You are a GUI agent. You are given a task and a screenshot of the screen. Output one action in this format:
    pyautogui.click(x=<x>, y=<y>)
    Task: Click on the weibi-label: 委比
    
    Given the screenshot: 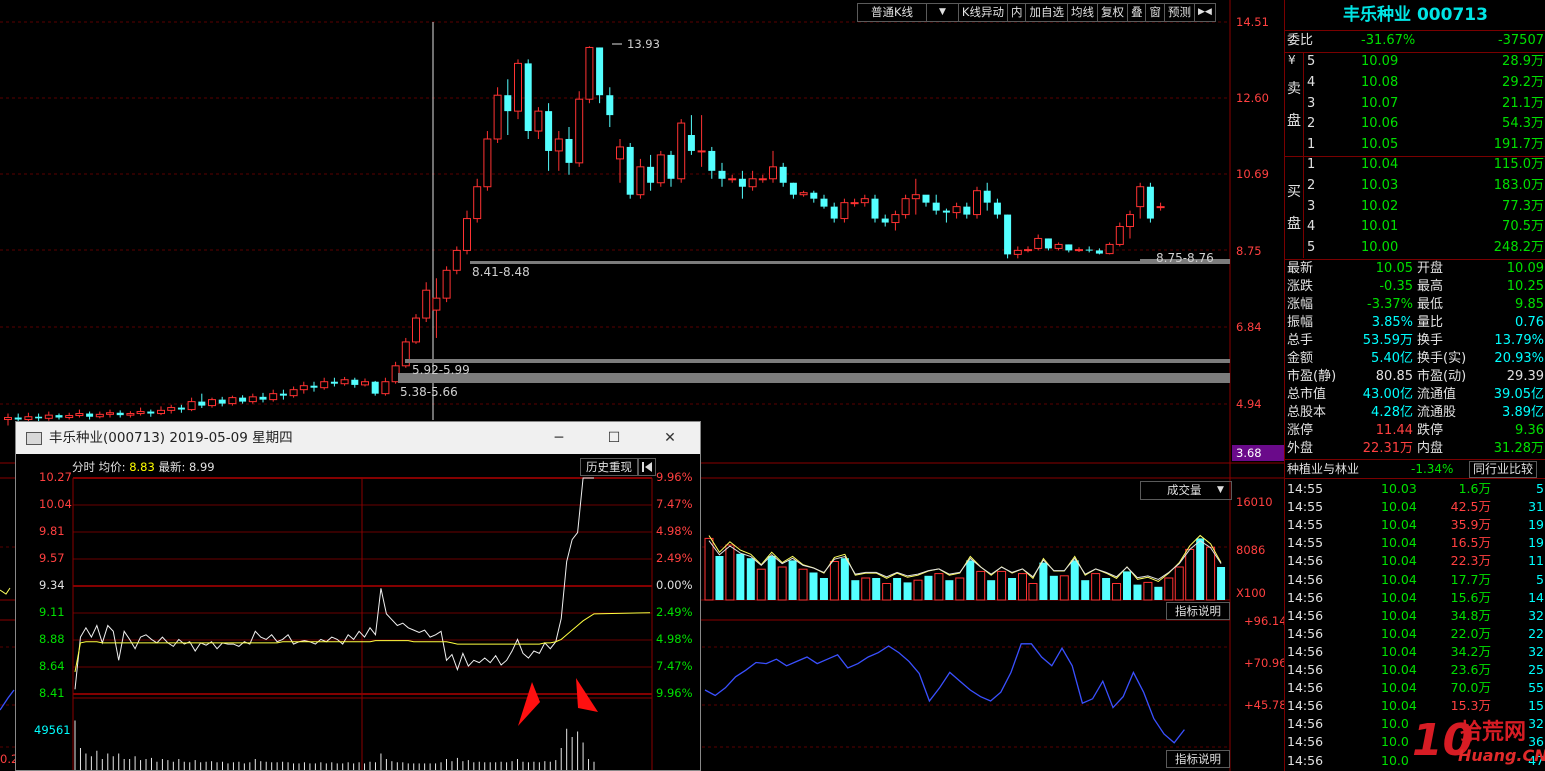 What is the action you would take?
    pyautogui.click(x=1300, y=40)
    